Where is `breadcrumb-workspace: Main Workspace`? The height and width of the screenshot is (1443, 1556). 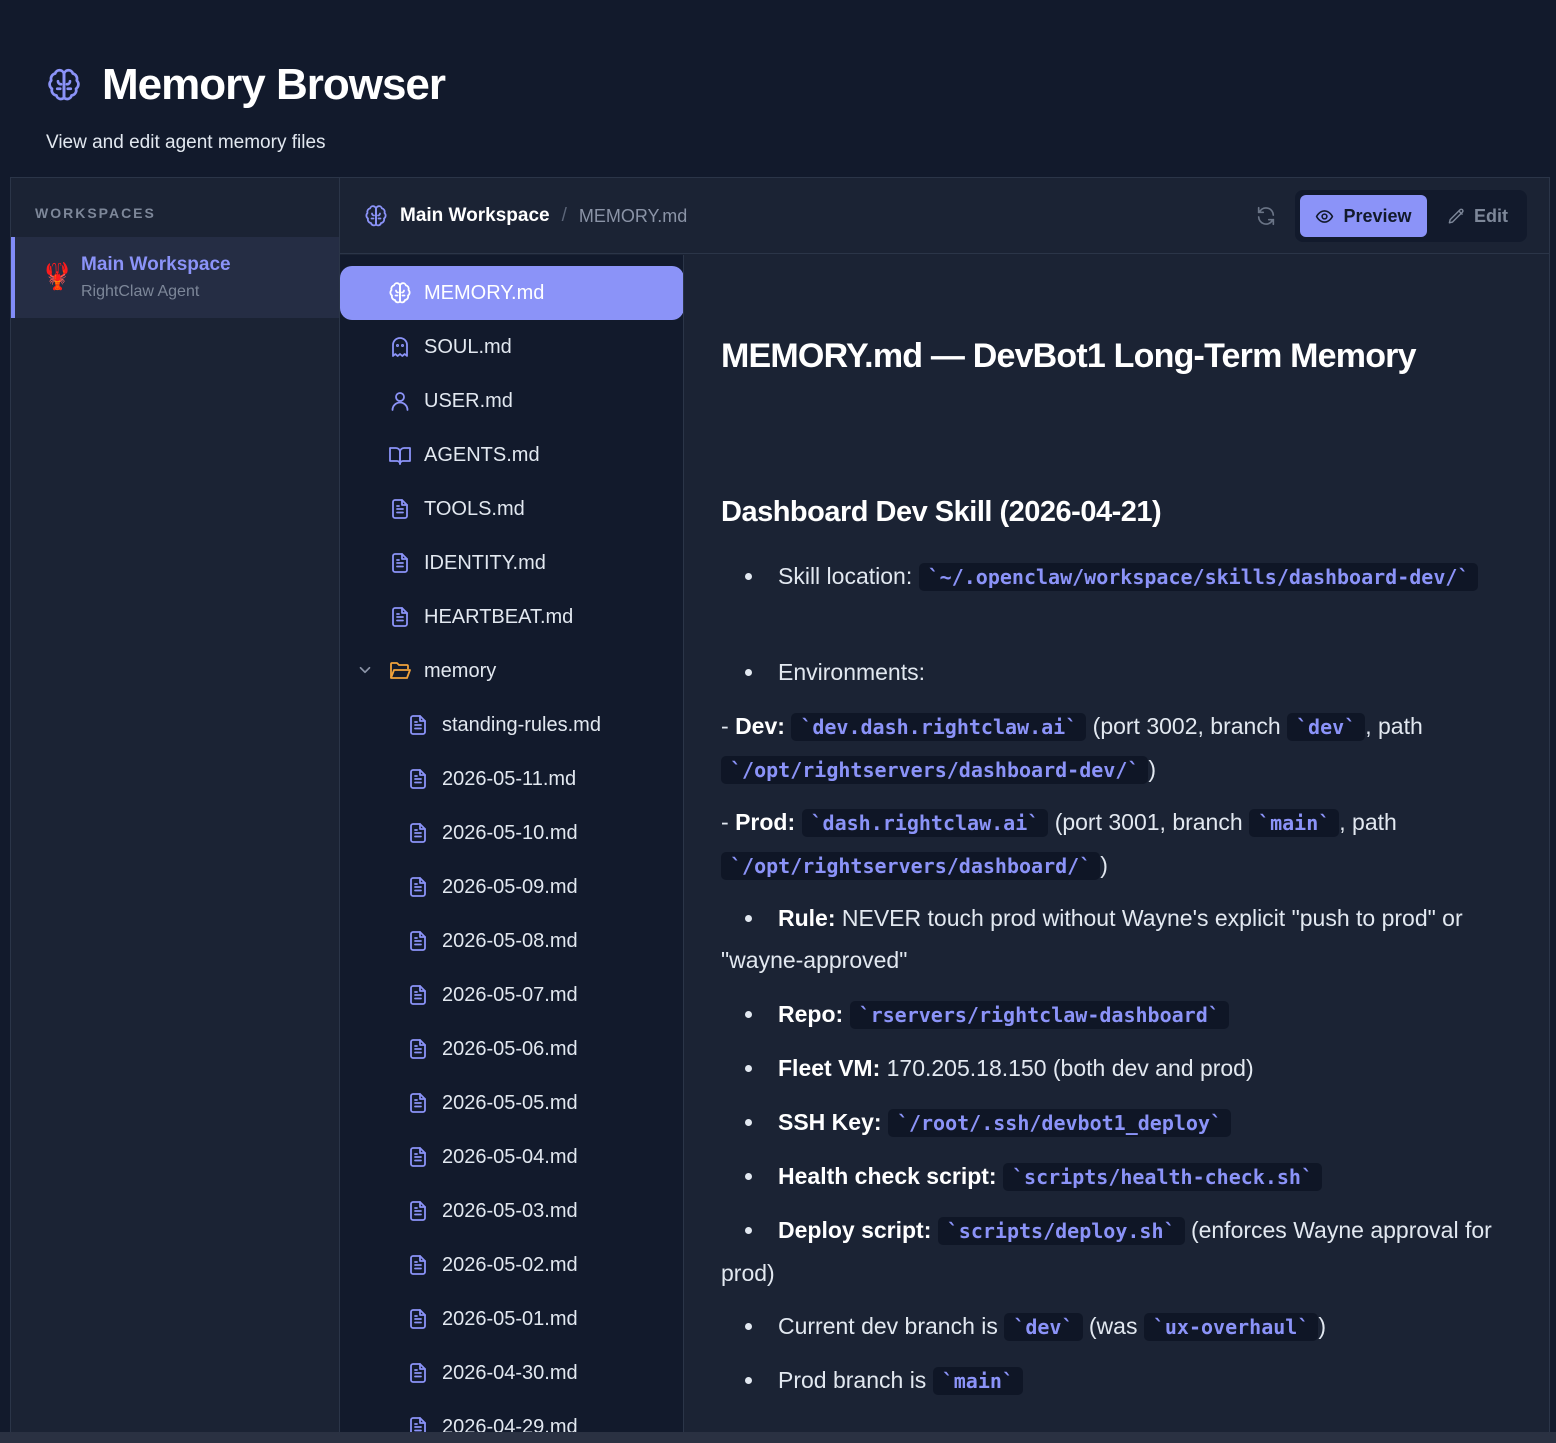
breadcrumb-workspace: Main Workspace is located at coordinates (475, 216).